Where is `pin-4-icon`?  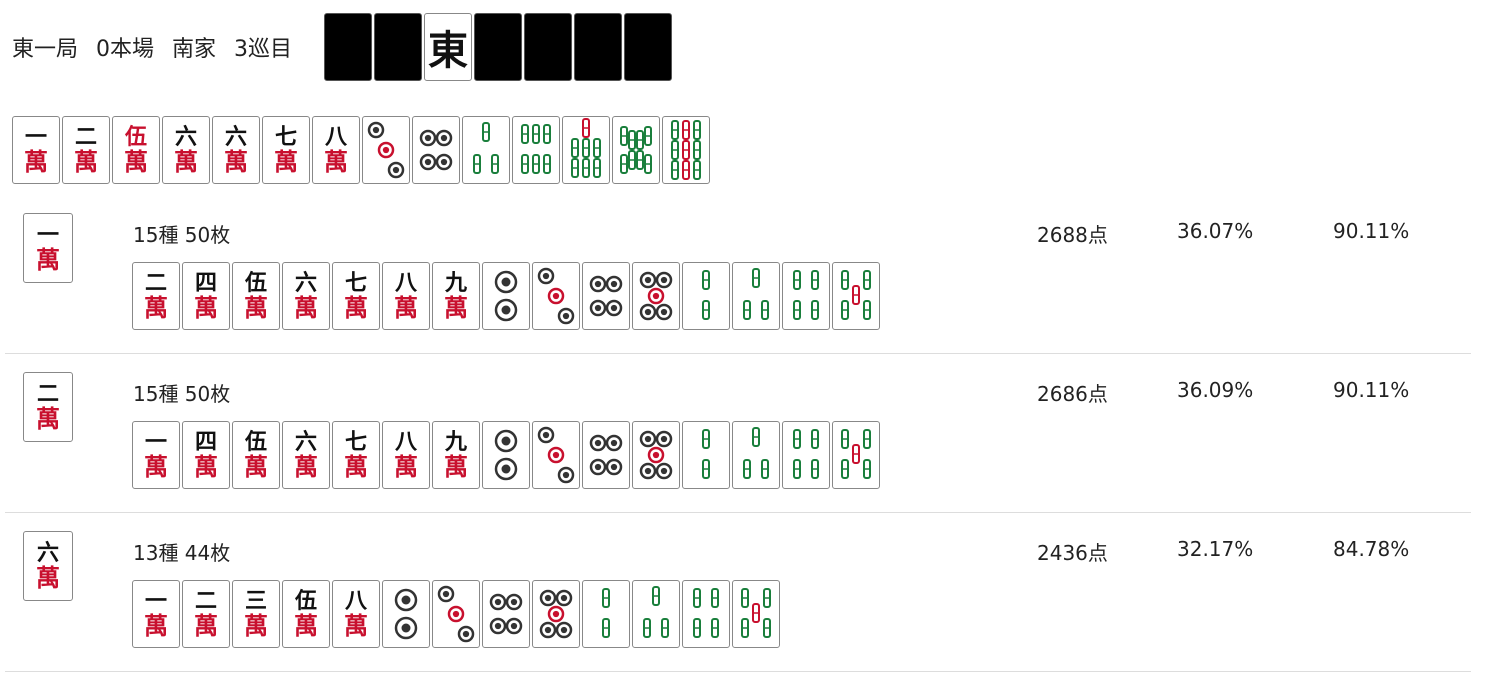
pin-4-icon is located at coordinates (606, 296).